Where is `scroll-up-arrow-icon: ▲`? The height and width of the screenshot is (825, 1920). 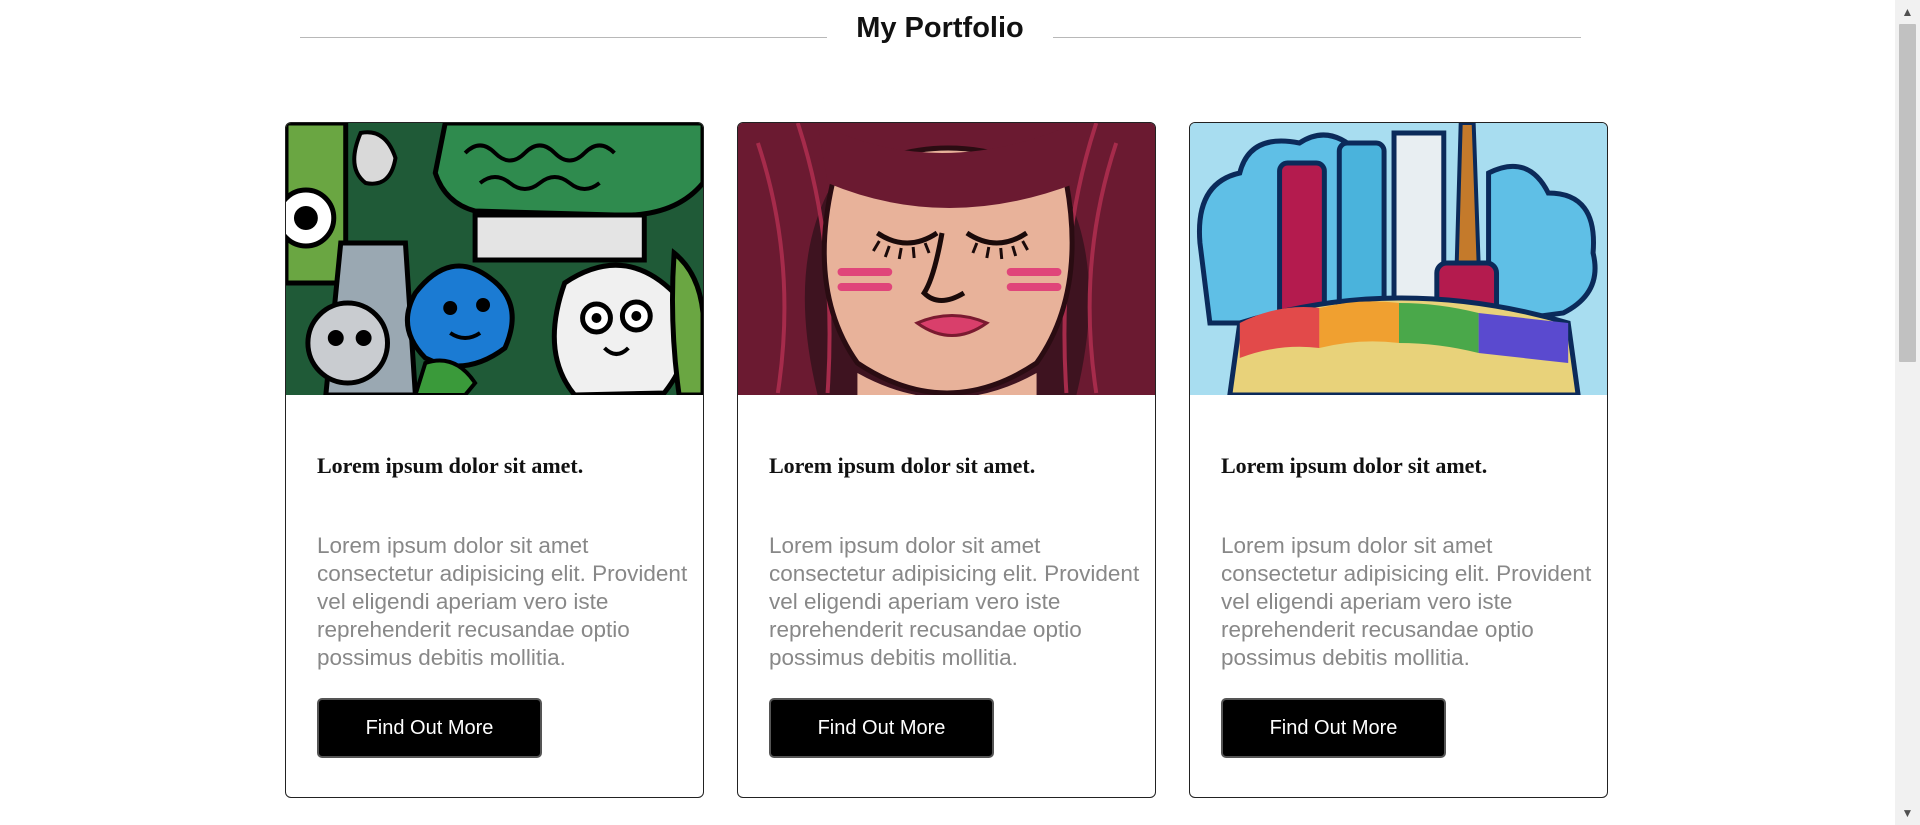 scroll-up-arrow-icon: ▲ is located at coordinates (1907, 12).